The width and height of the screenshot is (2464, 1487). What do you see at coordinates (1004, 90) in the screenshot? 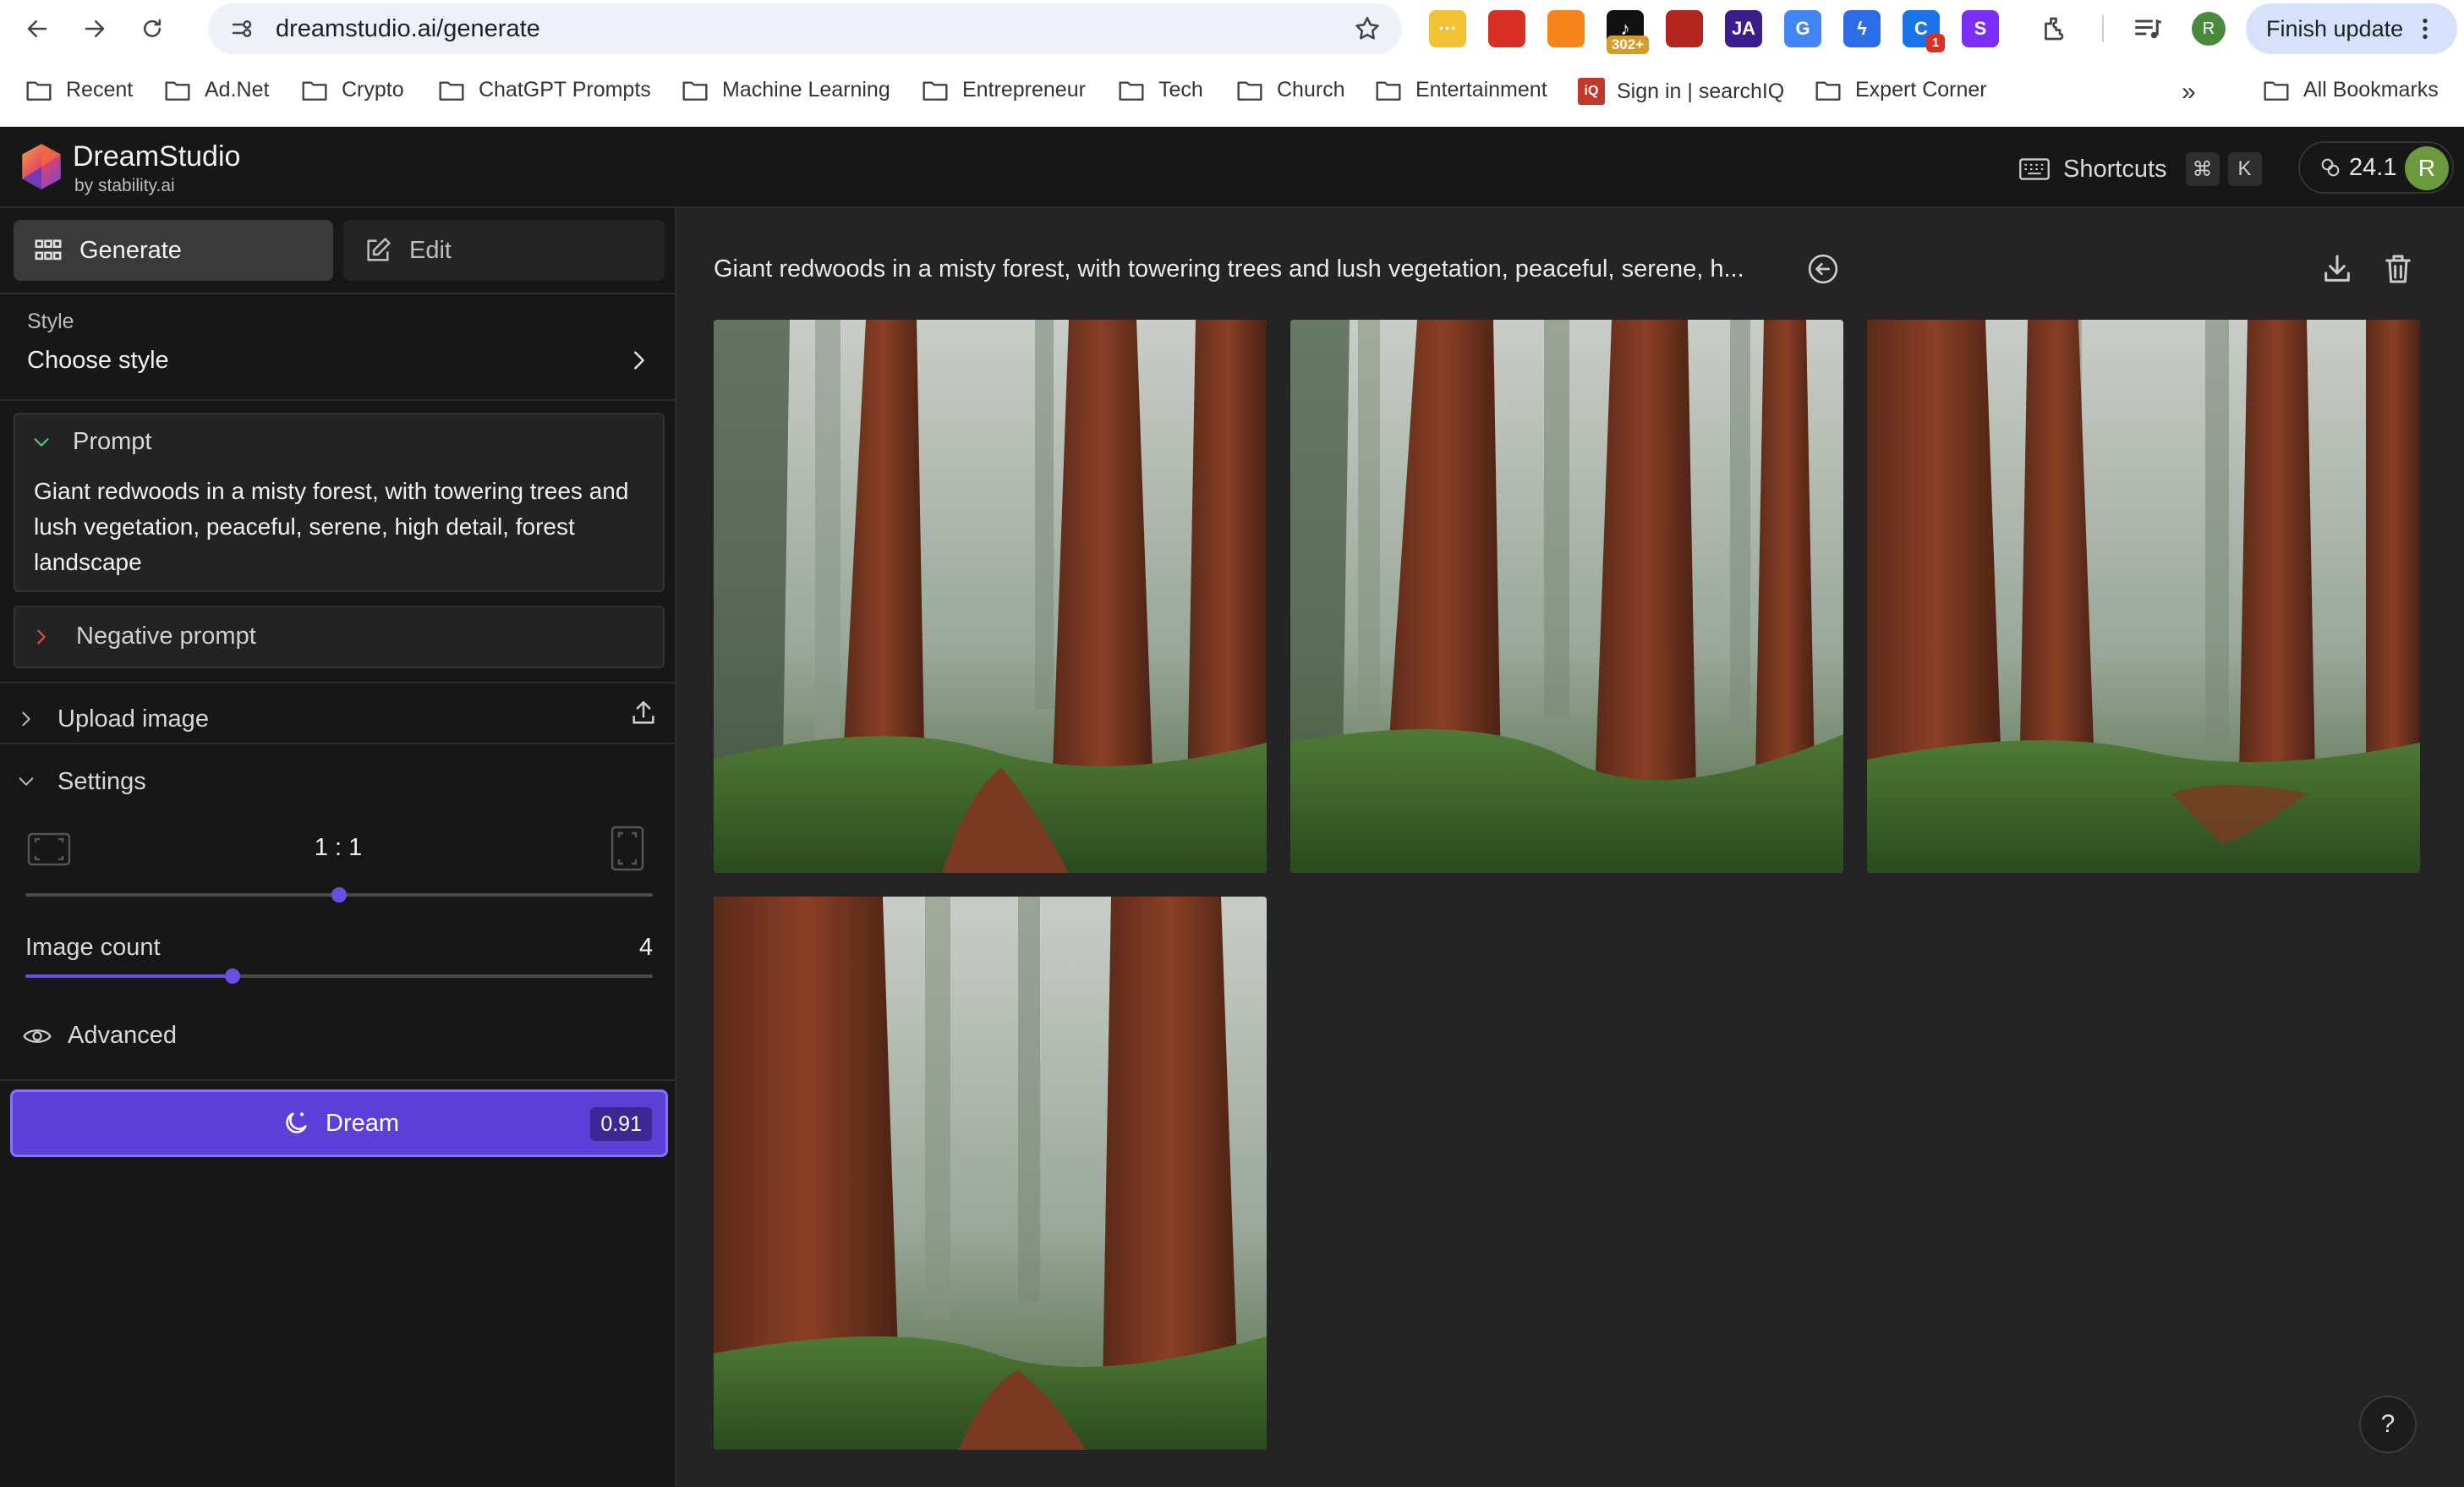
I see `bookmark-entrepreneur: Entrepreneur` at bounding box center [1004, 90].